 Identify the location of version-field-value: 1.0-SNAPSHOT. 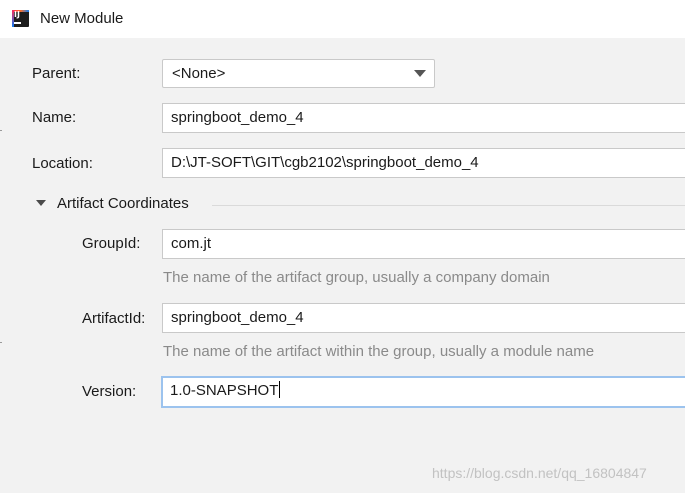
(224, 390).